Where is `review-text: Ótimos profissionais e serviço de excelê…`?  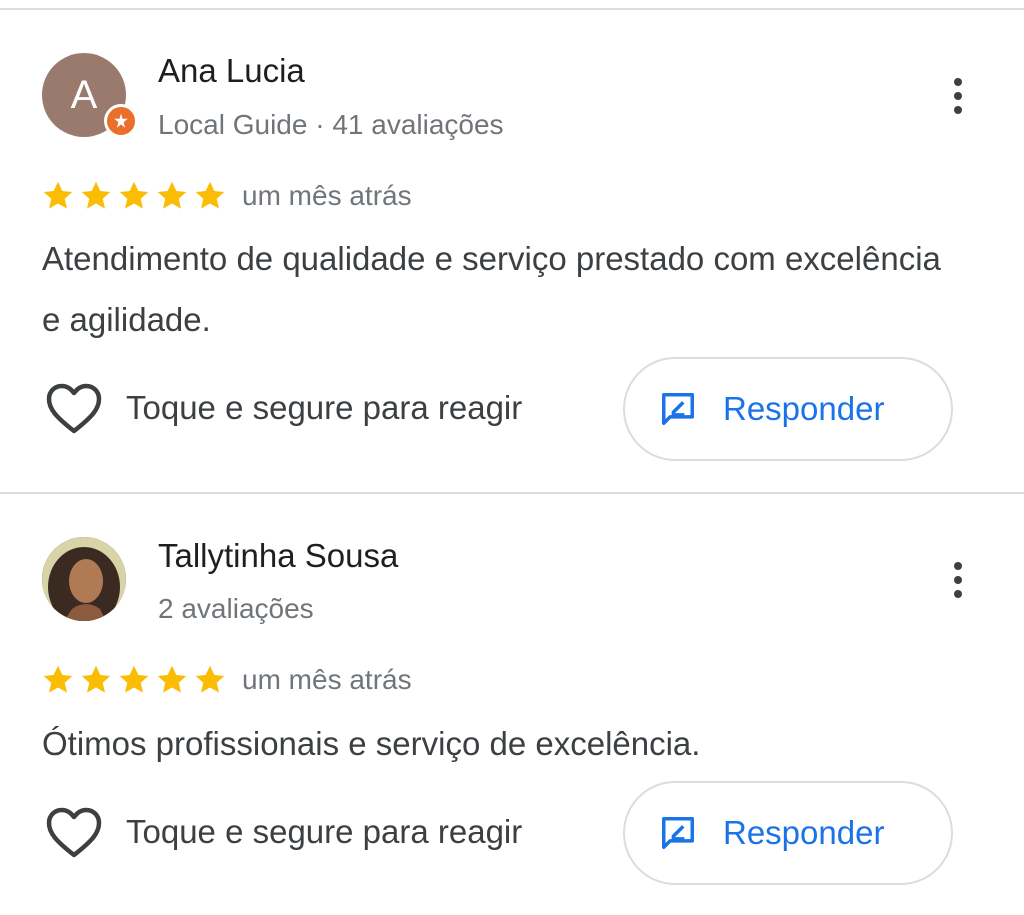 review-text: Ótimos profissionais e serviço de excelê… is located at coordinates (371, 743).